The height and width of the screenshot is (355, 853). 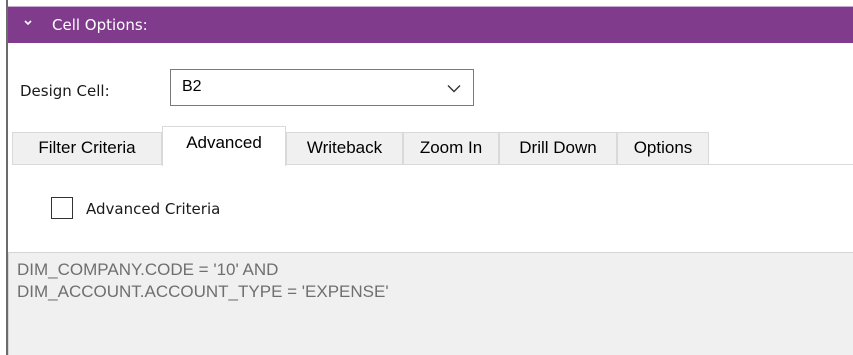 What do you see at coordinates (203, 291) in the screenshot?
I see `criteria-line: DIM_ACCOUNT.ACCOUNT_TYPE = 'EXPENSE'` at bounding box center [203, 291].